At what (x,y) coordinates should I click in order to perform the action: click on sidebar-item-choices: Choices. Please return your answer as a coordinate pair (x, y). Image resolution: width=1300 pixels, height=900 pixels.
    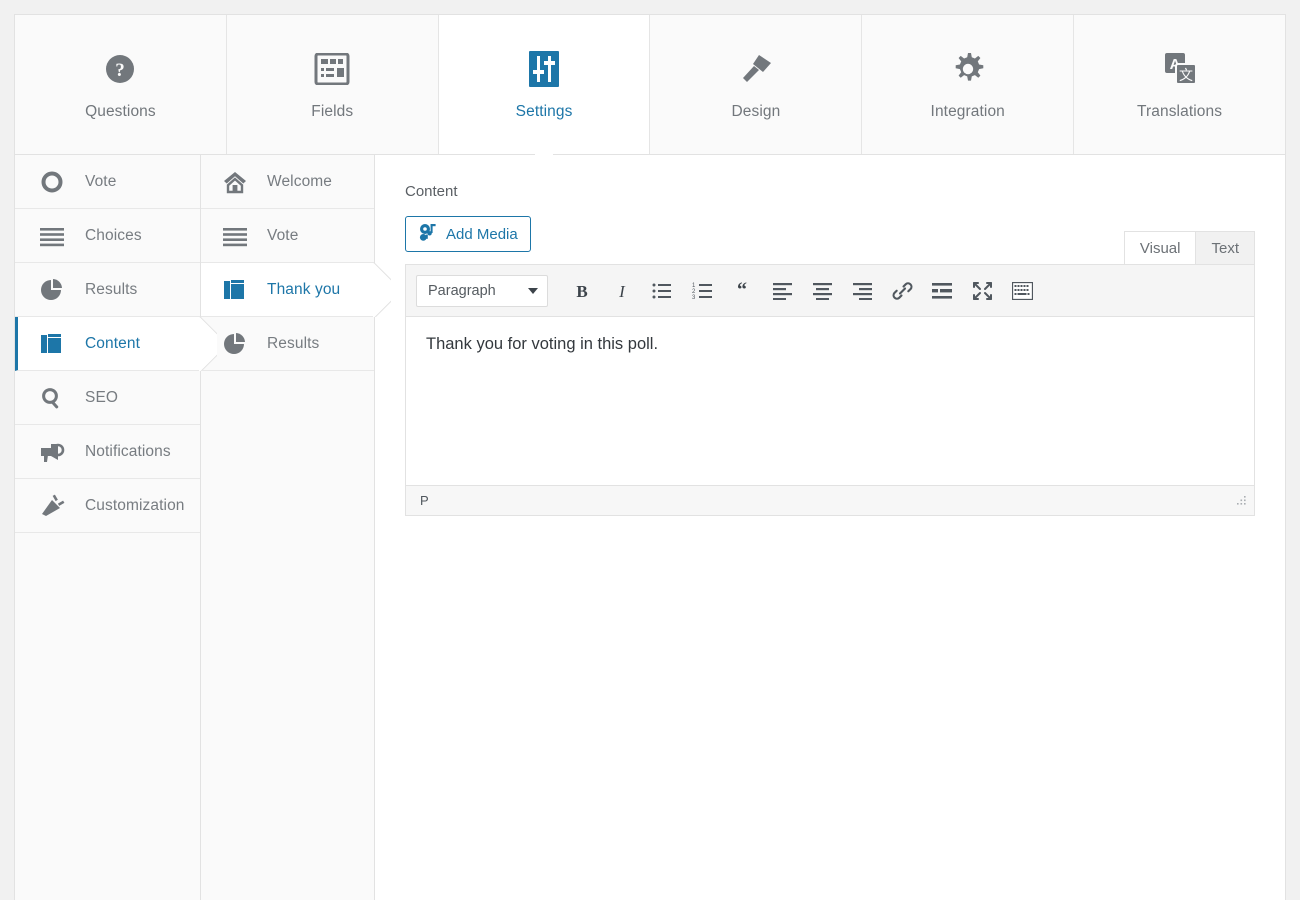
    Looking at the image, I should click on (107, 236).